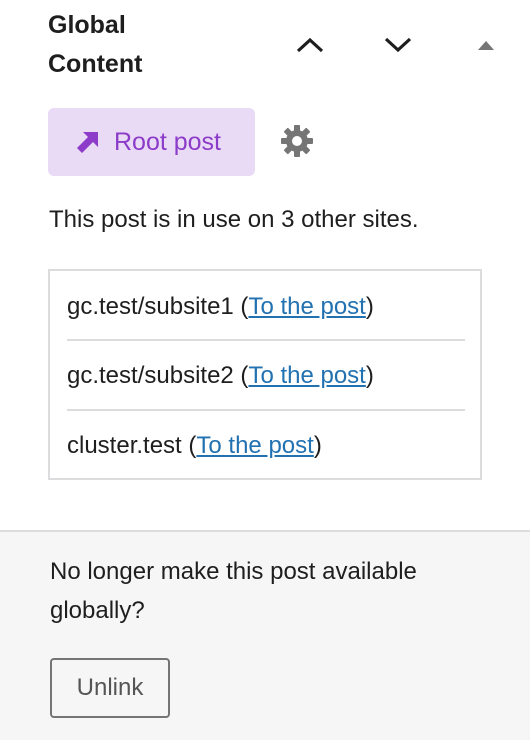 This screenshot has height=740, width=530. Describe the element at coordinates (110, 688) in the screenshot. I see `unlink-button: Unlink` at that location.